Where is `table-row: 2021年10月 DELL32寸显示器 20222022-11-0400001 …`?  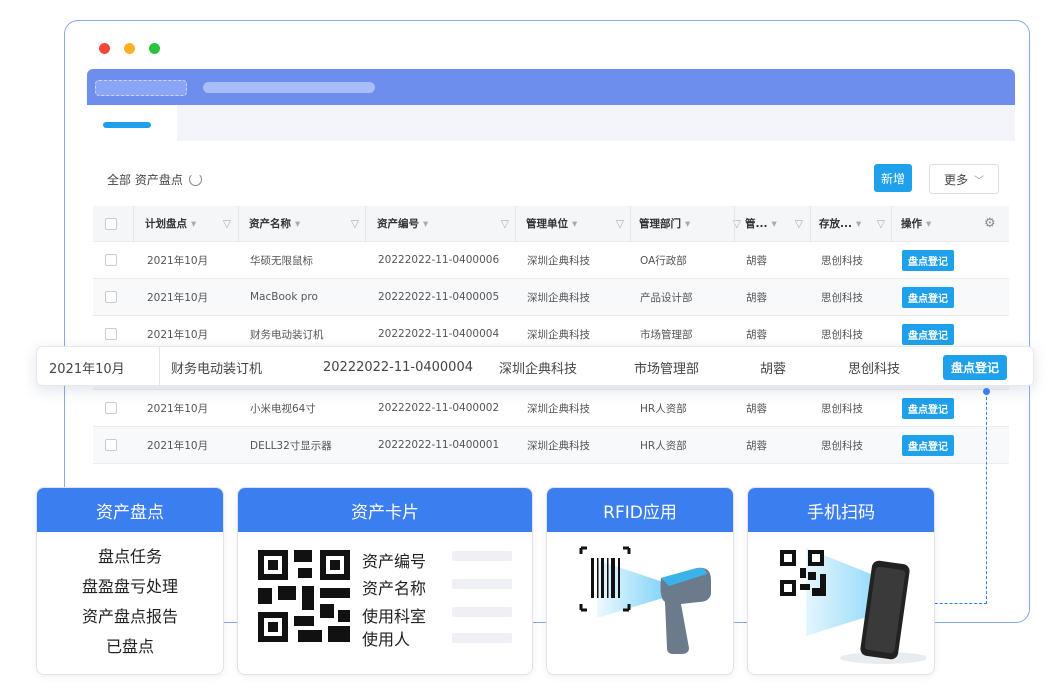
table-row: 2021年10月 DELL32寸显示器 20222022-11-0400001 … is located at coordinates (551, 445).